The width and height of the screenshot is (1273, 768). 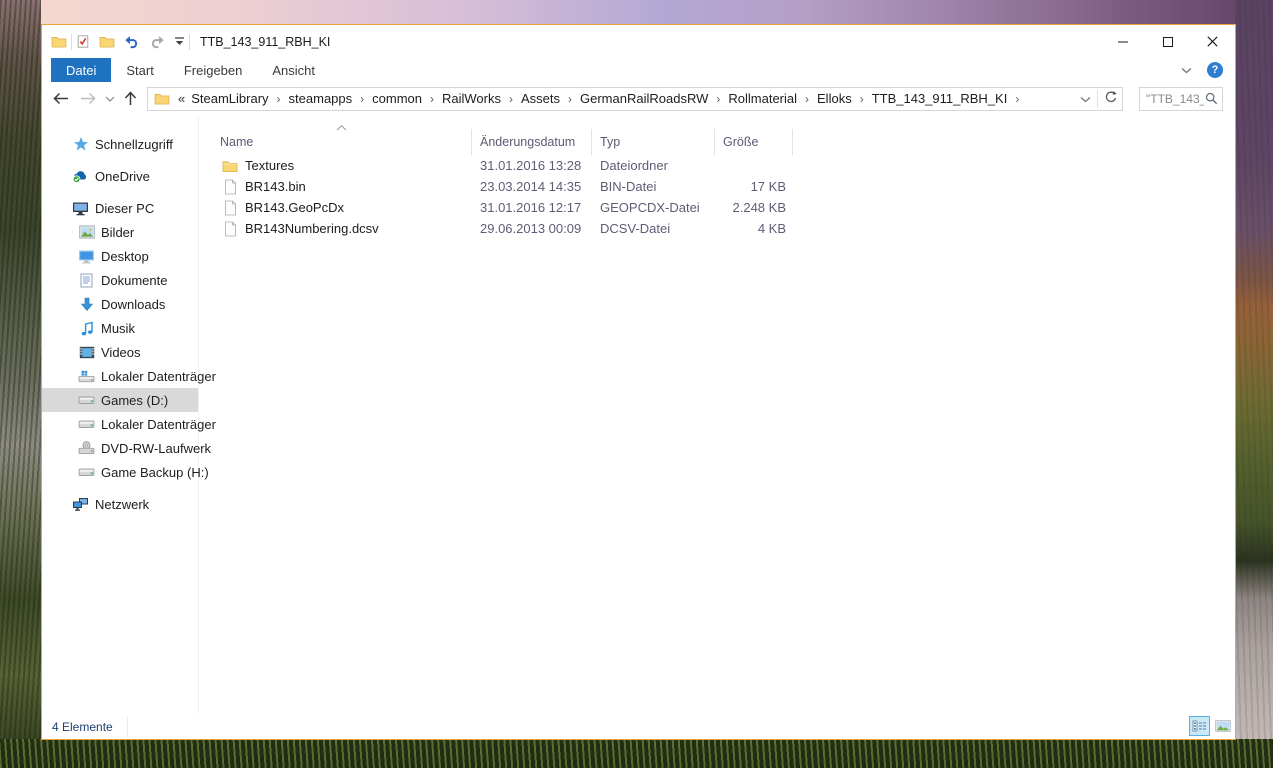 What do you see at coordinates (88, 98) in the screenshot?
I see `forward-arrow-icon` at bounding box center [88, 98].